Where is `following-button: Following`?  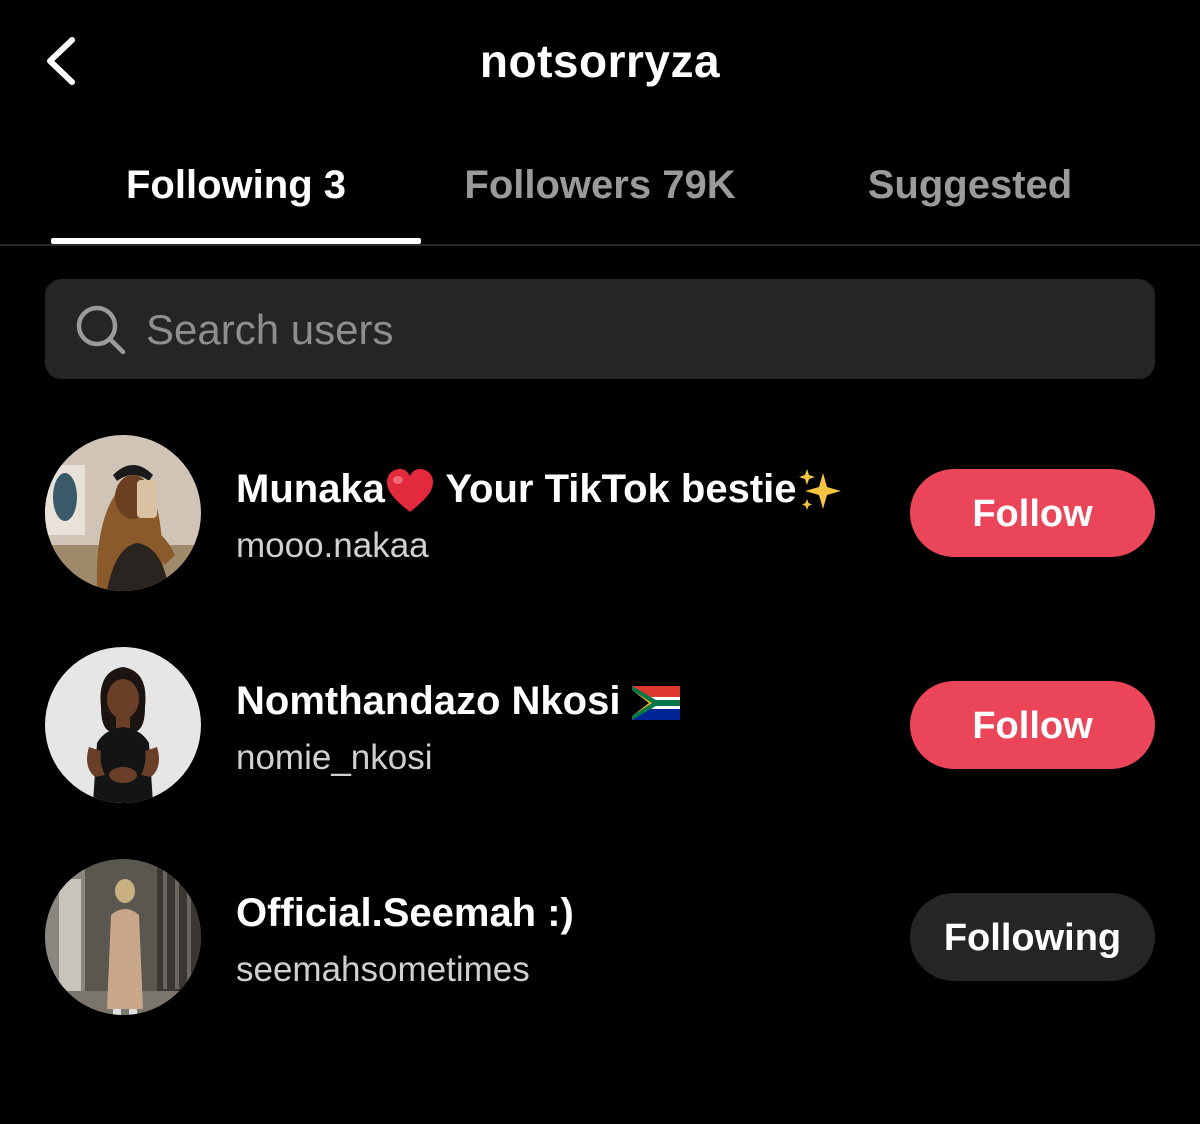 following-button: Following is located at coordinates (1032, 937).